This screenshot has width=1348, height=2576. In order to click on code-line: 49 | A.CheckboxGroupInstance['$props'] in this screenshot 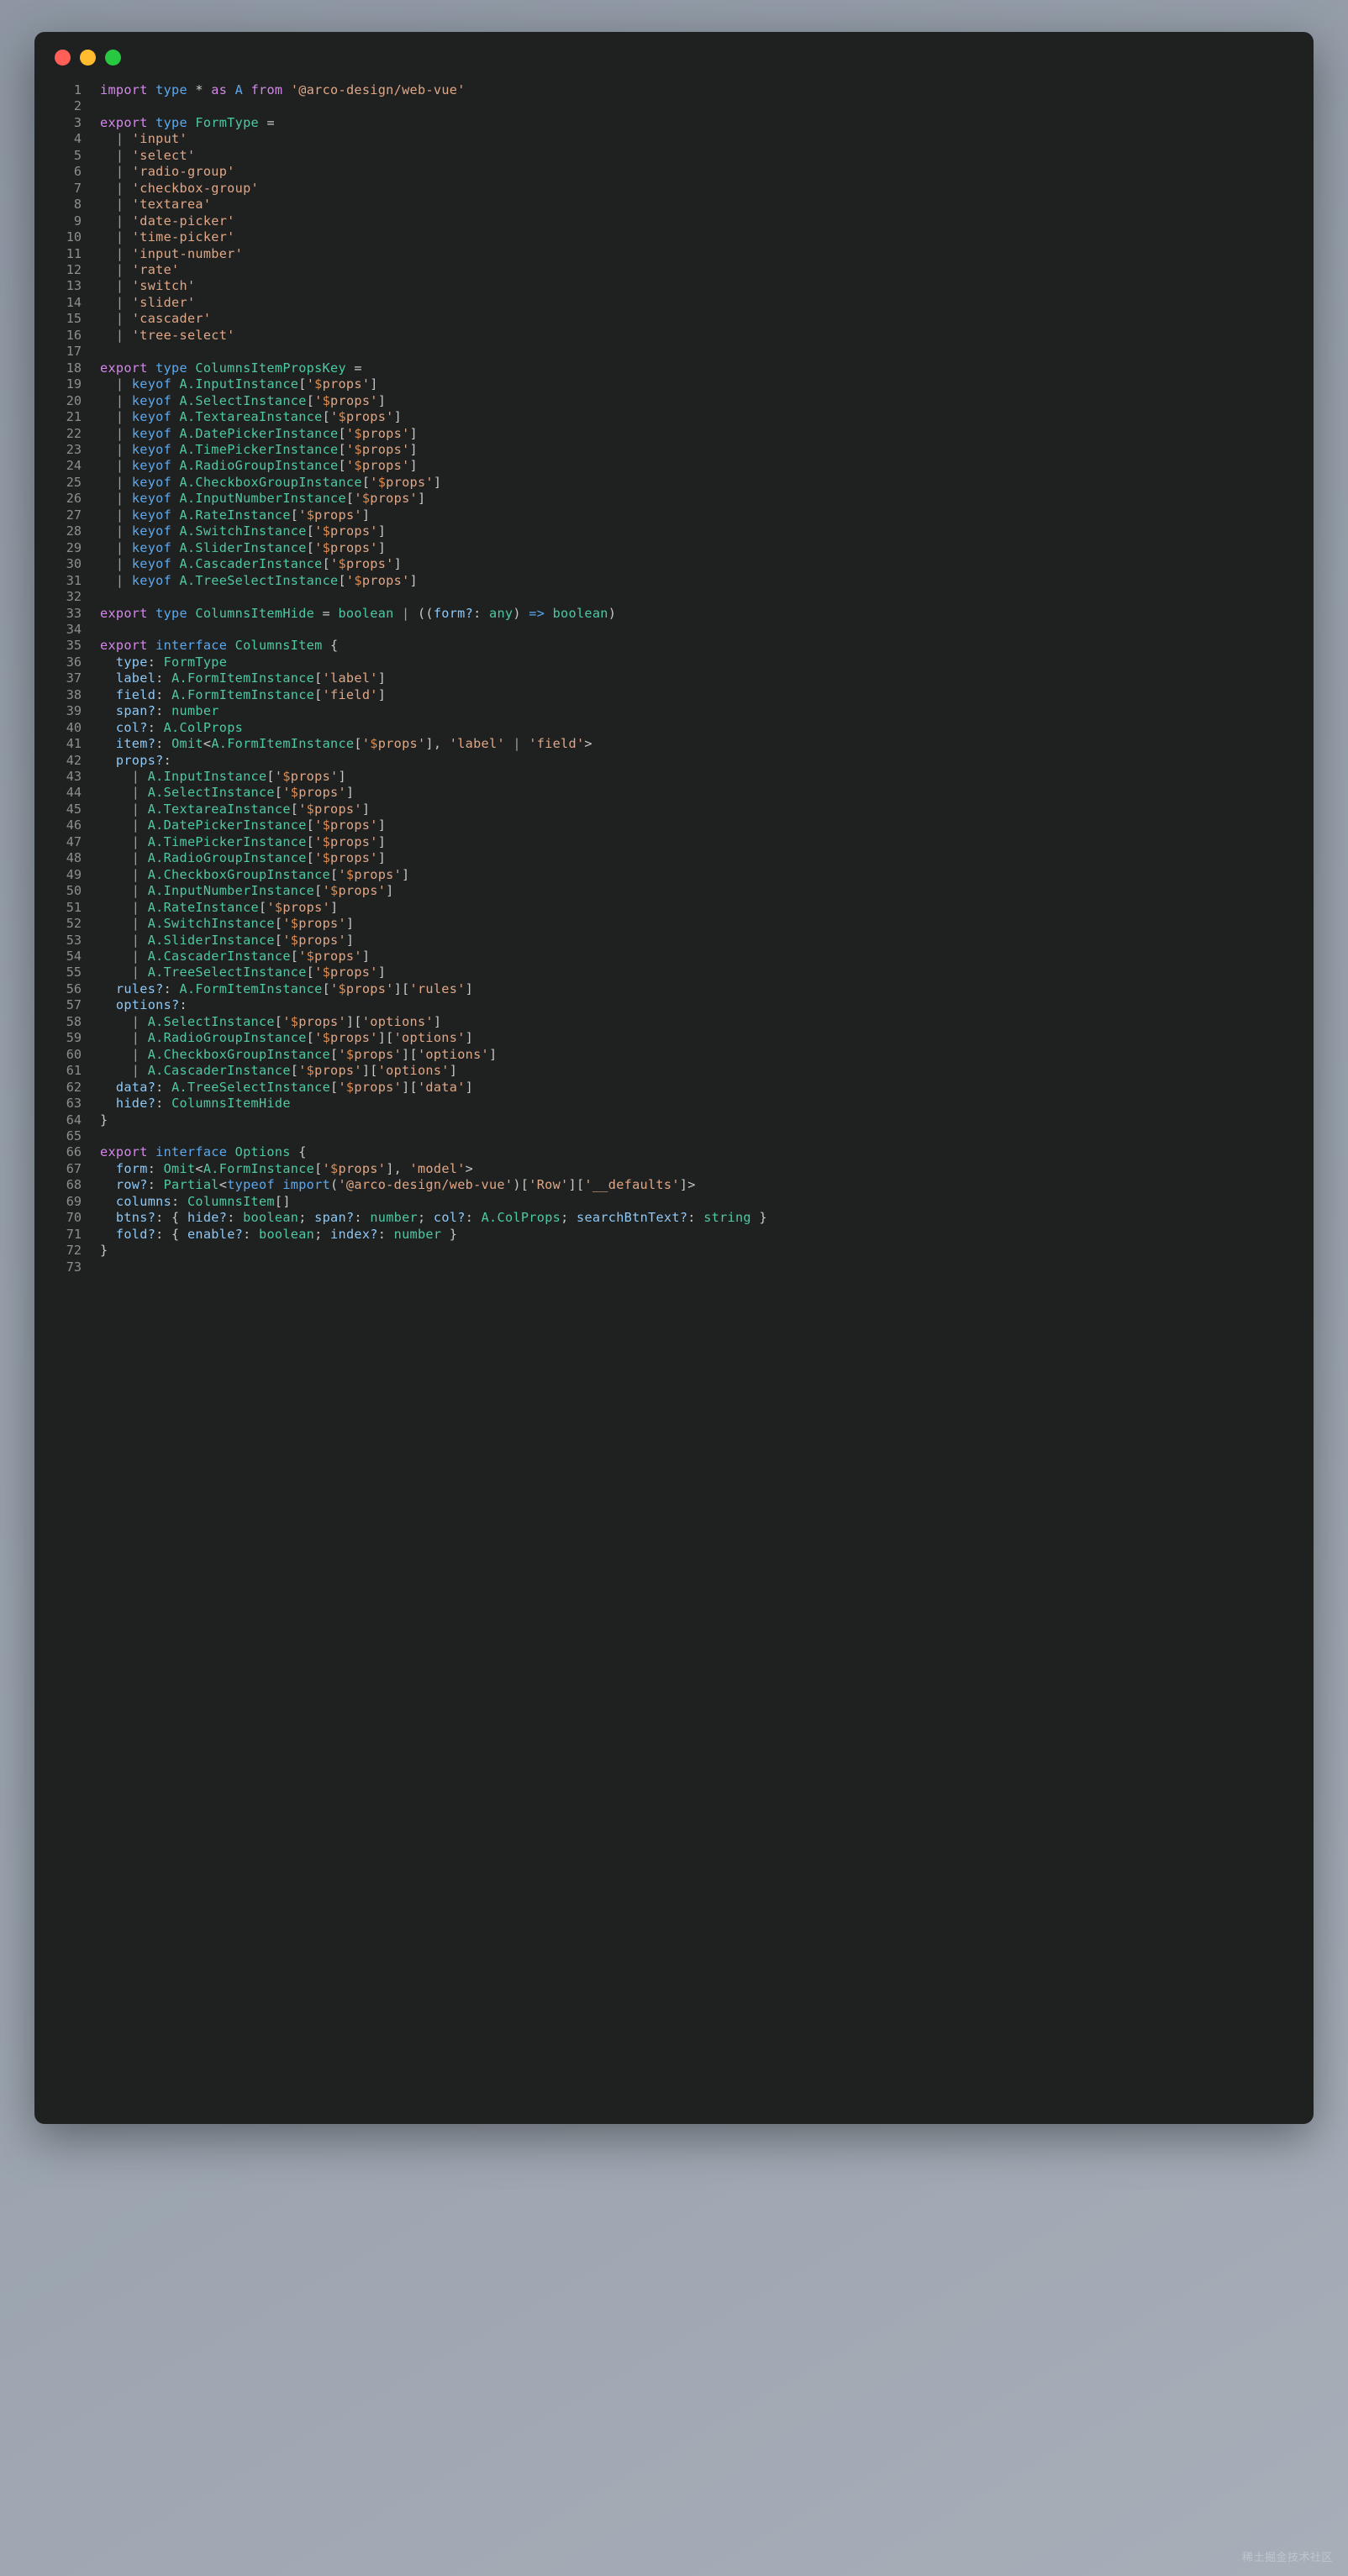, I will do `click(674, 875)`.